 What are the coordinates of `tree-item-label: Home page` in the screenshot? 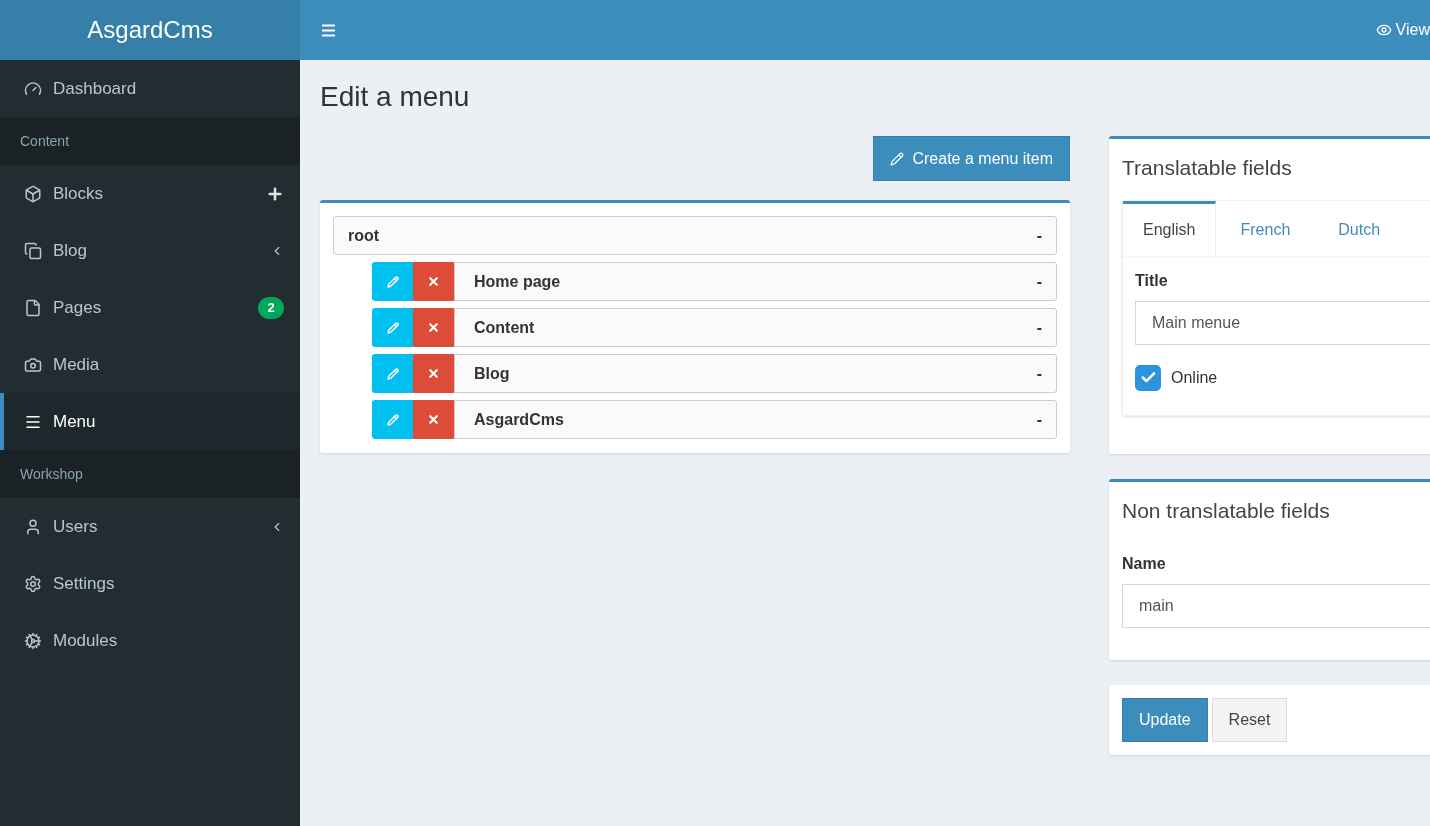 It's located at (517, 281).